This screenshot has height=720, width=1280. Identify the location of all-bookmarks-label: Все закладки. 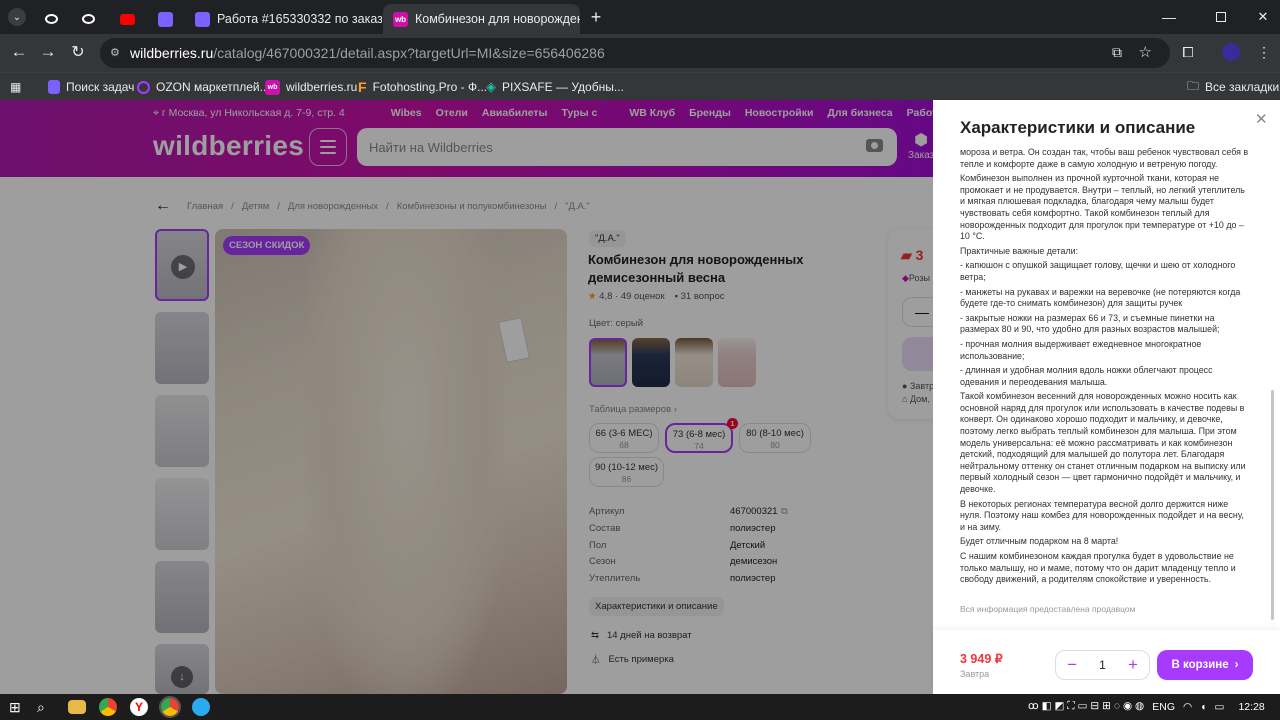
(1242, 87).